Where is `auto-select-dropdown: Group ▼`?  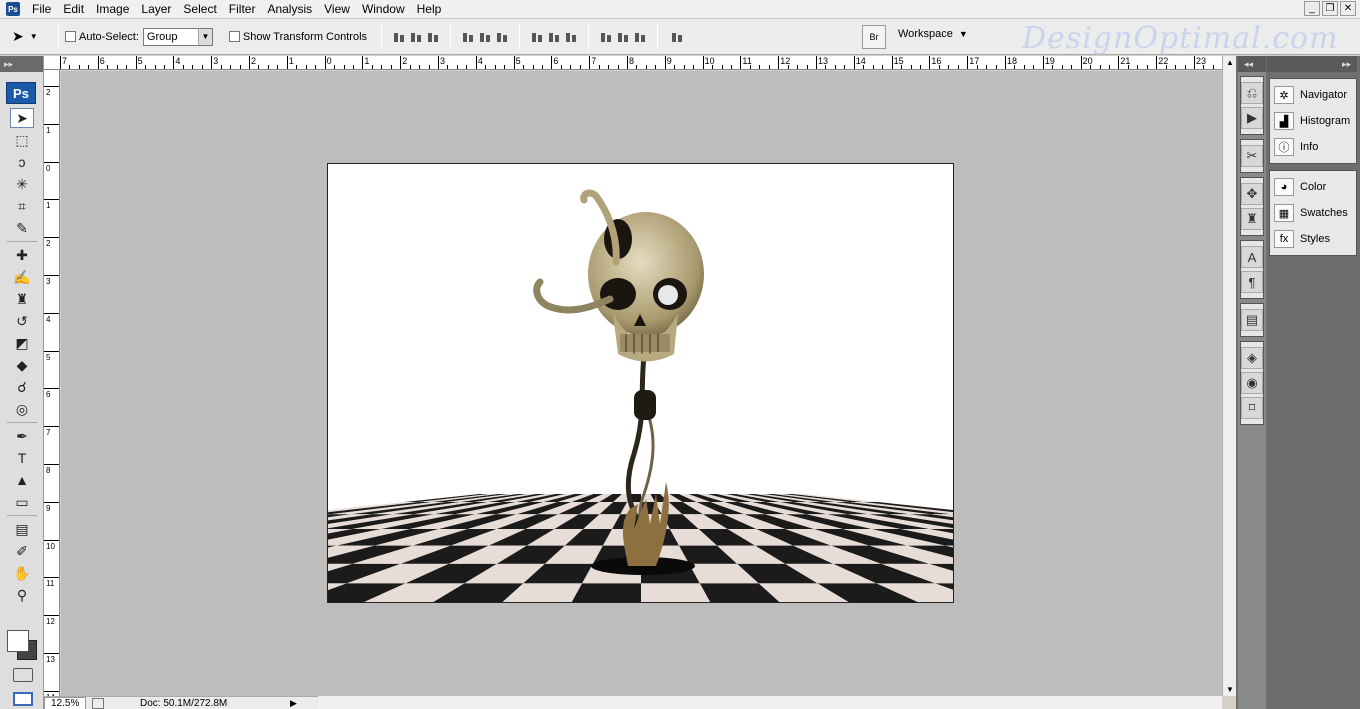
auto-select-dropdown: Group ▼ is located at coordinates (177, 36).